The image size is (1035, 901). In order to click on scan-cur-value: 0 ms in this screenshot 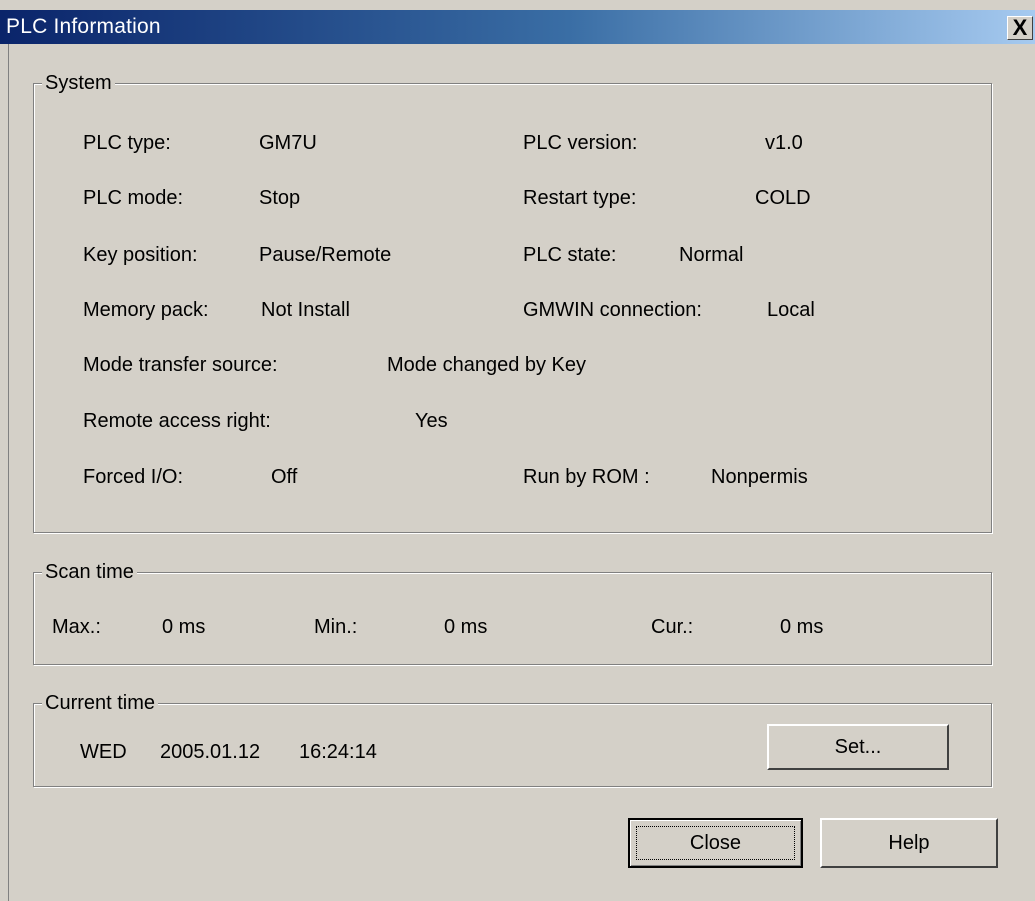, I will do `click(802, 627)`.